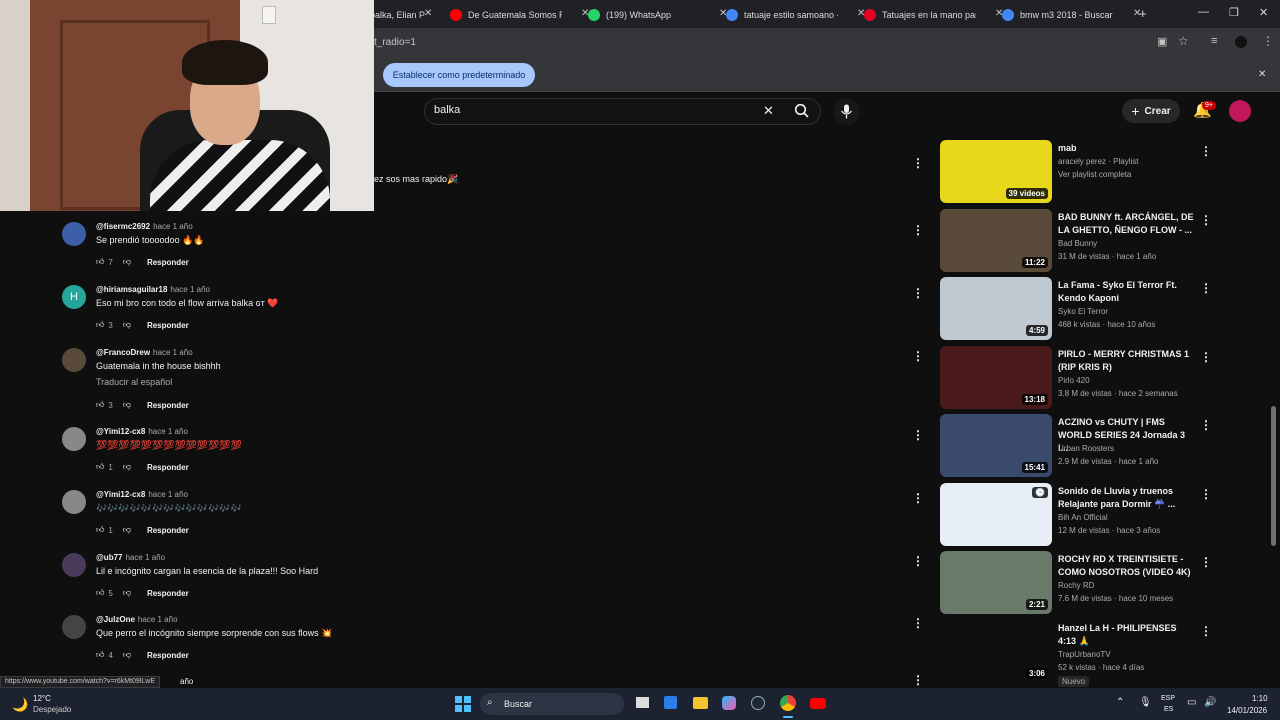 The image size is (1280, 720). Describe the element at coordinates (1183, 41) in the screenshot. I see `bookmark-star-icon: ☆` at that location.